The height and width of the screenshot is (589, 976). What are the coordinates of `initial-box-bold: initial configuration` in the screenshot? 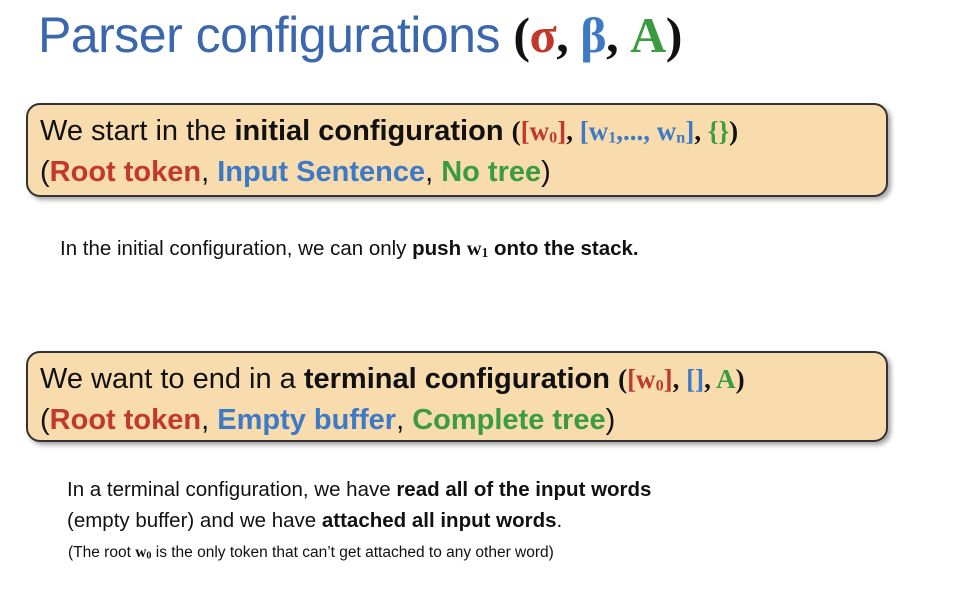 It's located at (369, 131).